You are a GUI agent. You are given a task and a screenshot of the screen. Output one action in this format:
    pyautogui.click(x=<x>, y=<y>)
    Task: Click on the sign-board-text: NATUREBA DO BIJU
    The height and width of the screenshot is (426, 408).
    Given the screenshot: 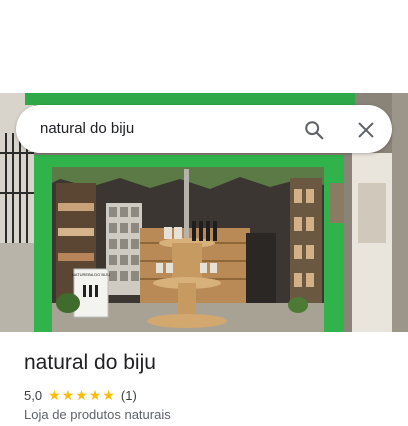 What is the action you would take?
    pyautogui.click(x=91, y=274)
    